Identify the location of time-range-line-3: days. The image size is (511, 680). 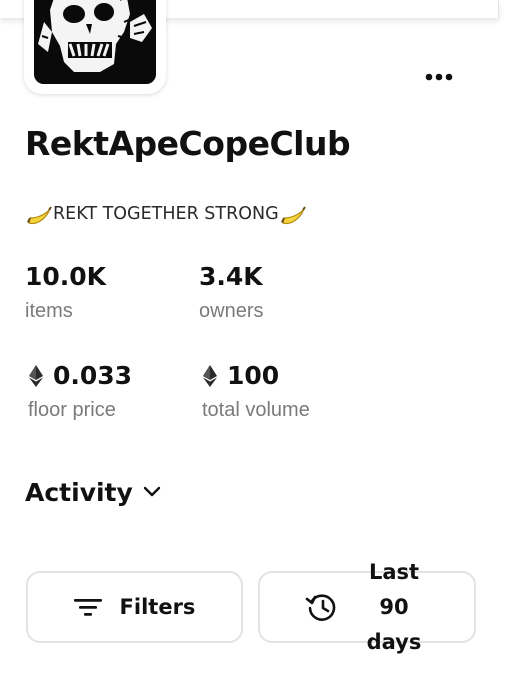
(394, 641).